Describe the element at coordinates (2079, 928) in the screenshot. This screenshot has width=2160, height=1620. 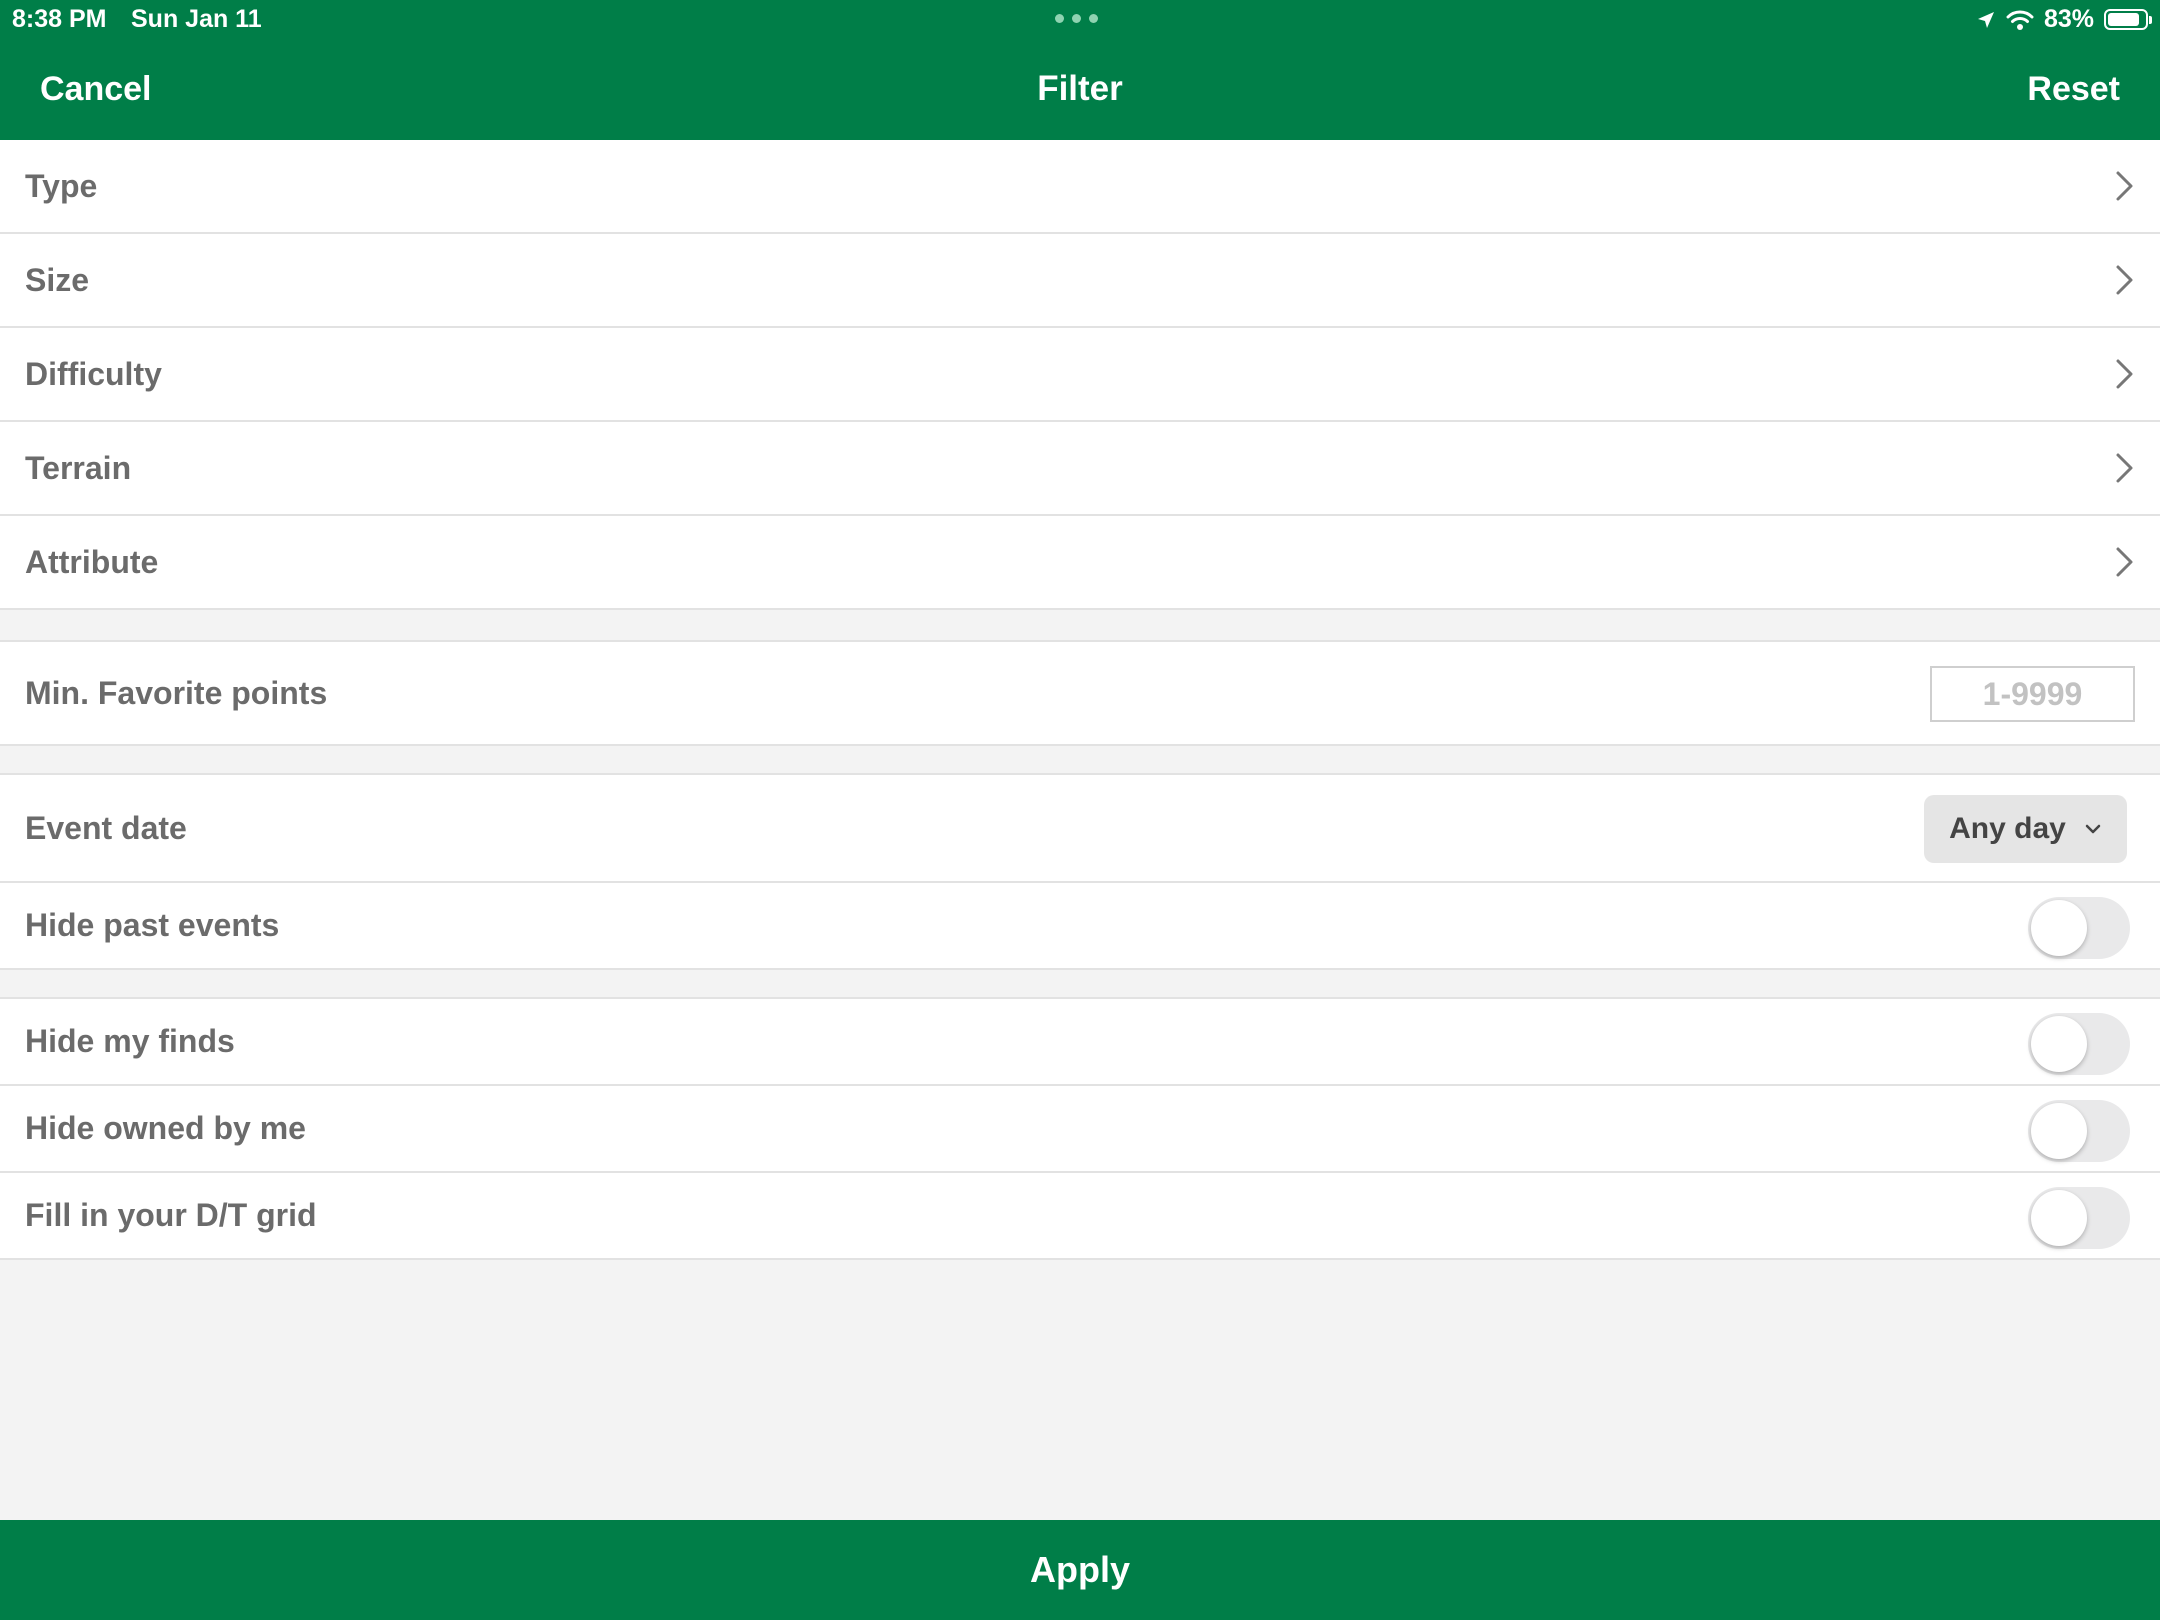
I see `hide-past-events-toggle` at that location.